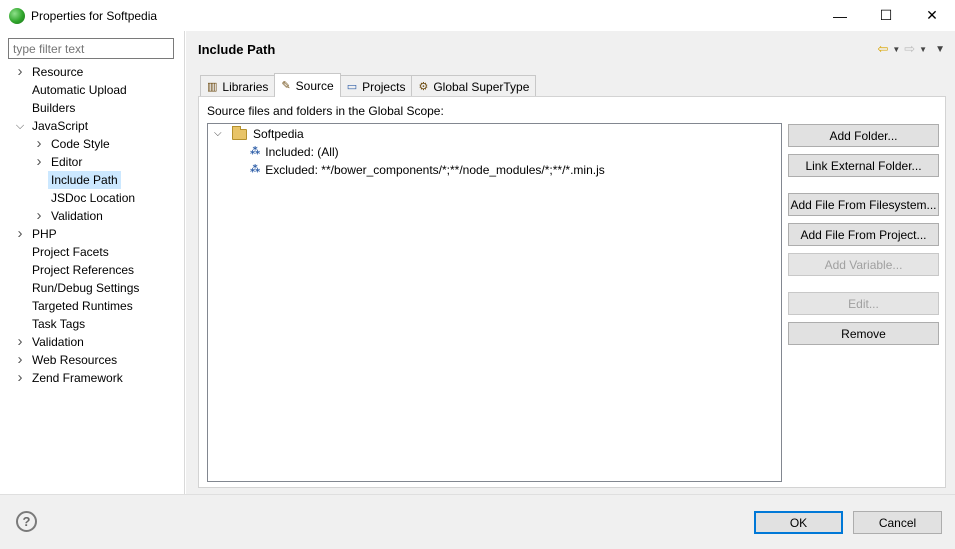 Image resolution: width=955 pixels, height=549 pixels. What do you see at coordinates (384, 86) in the screenshot?
I see `tab-label: Projects` at bounding box center [384, 86].